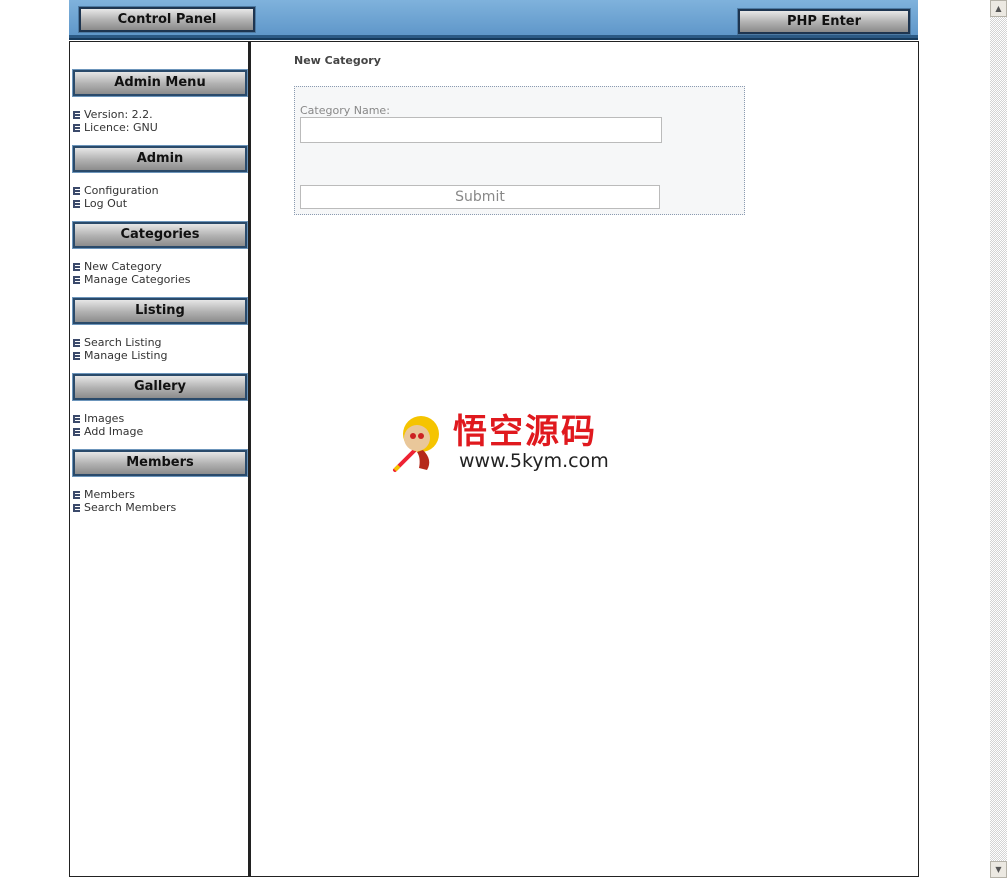  What do you see at coordinates (160, 190) in the screenshot?
I see `sidebar-item: Configuration` at bounding box center [160, 190].